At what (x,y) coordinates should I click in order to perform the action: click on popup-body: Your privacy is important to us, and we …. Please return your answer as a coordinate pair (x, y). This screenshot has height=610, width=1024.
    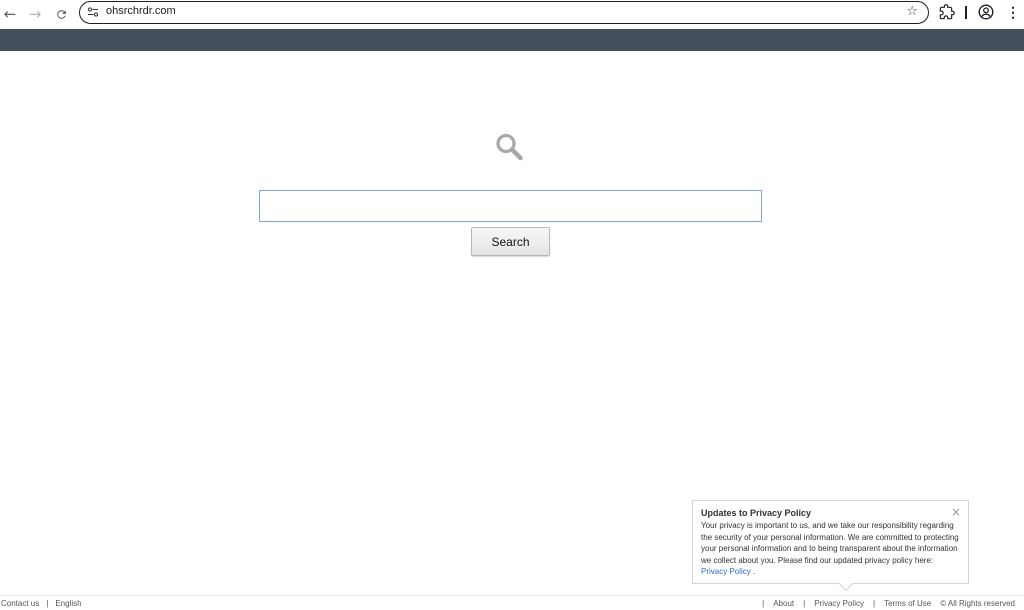
    Looking at the image, I should click on (830, 549).